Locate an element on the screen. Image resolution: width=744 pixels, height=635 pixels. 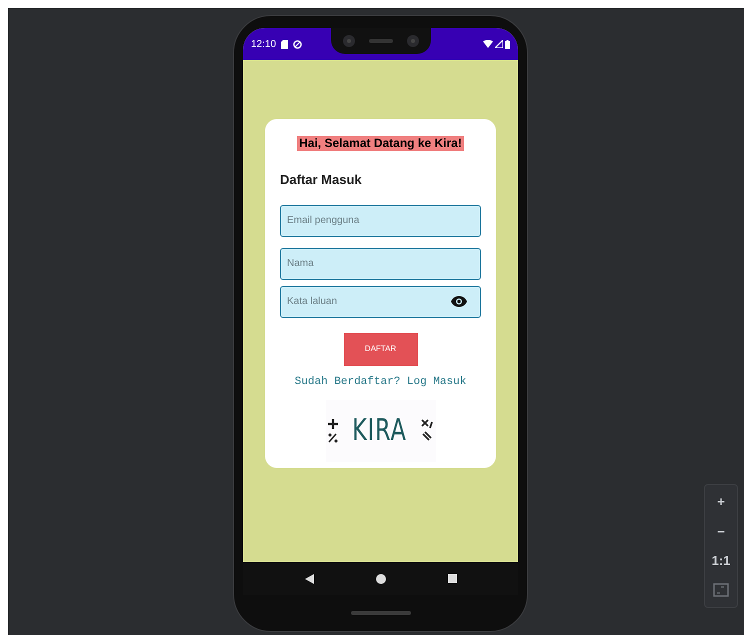
home-icon is located at coordinates (381, 579).